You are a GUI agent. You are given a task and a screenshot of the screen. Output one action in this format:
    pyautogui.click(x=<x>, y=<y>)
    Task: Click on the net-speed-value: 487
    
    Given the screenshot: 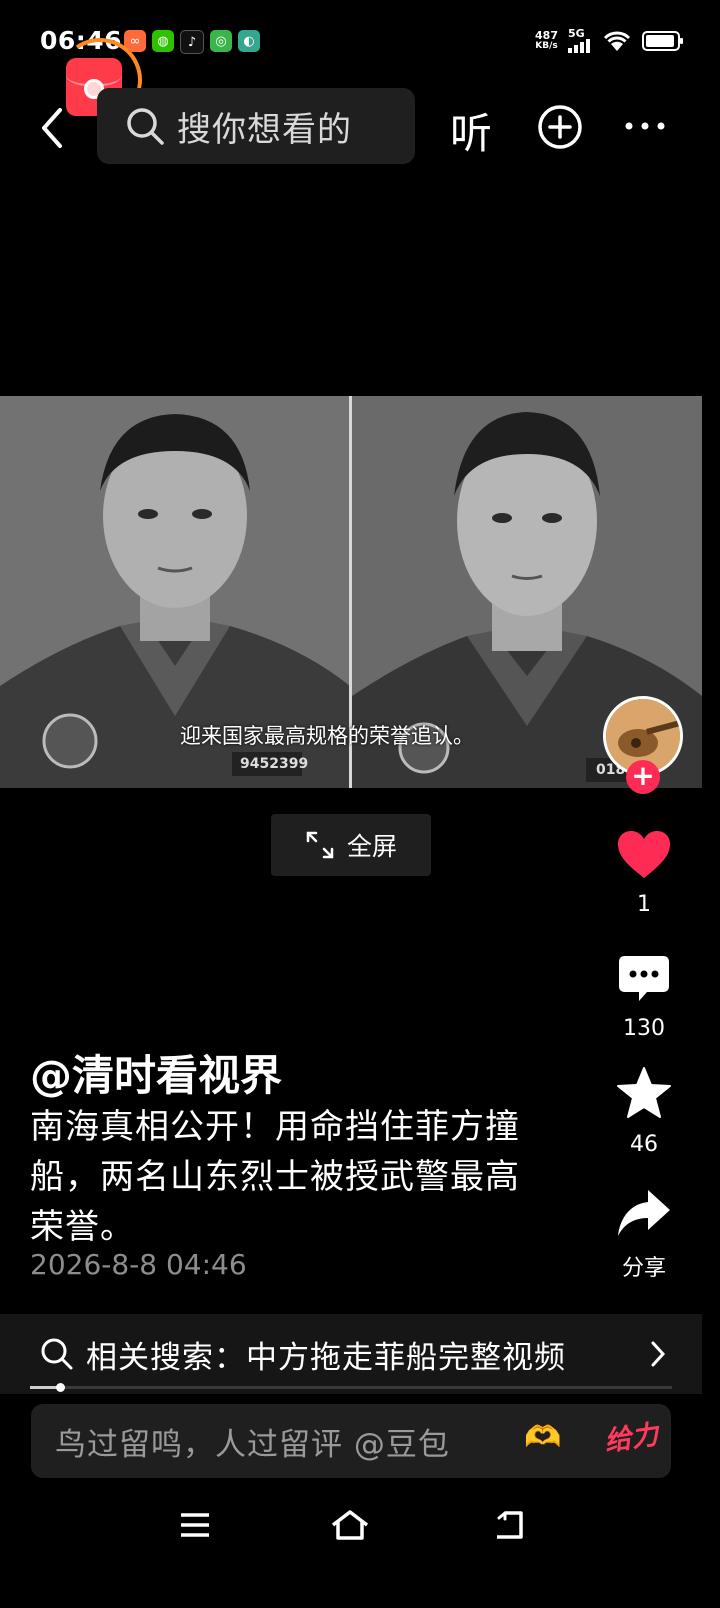 What is the action you would take?
    pyautogui.click(x=546, y=35)
    